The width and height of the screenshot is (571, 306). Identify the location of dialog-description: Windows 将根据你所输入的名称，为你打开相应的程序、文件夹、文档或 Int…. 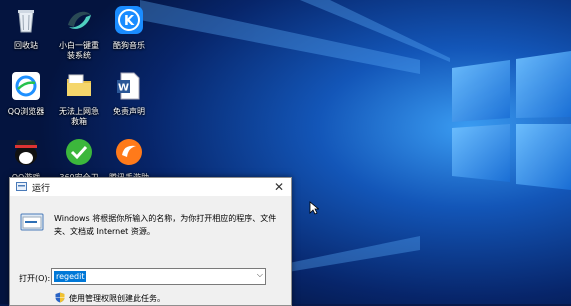
(165, 225).